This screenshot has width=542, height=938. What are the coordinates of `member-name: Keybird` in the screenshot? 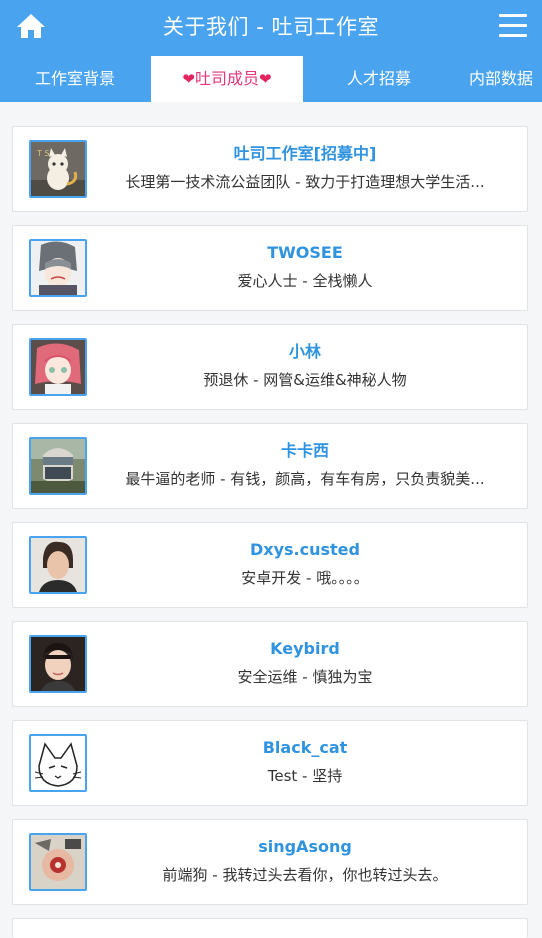 It's located at (305, 648).